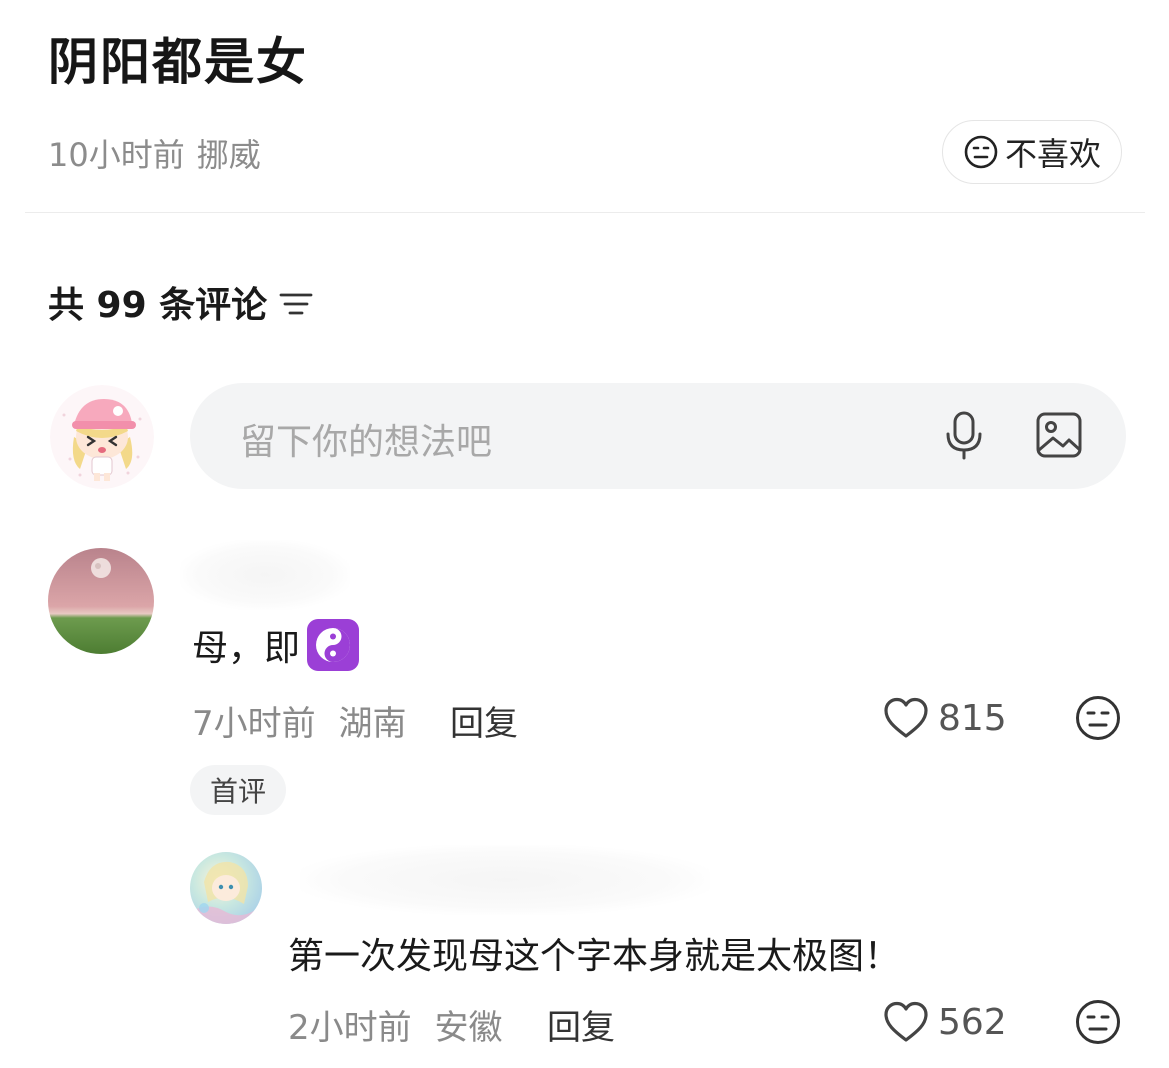 The image size is (1169, 1068). I want to click on reply-commenter-avatar, so click(226, 888).